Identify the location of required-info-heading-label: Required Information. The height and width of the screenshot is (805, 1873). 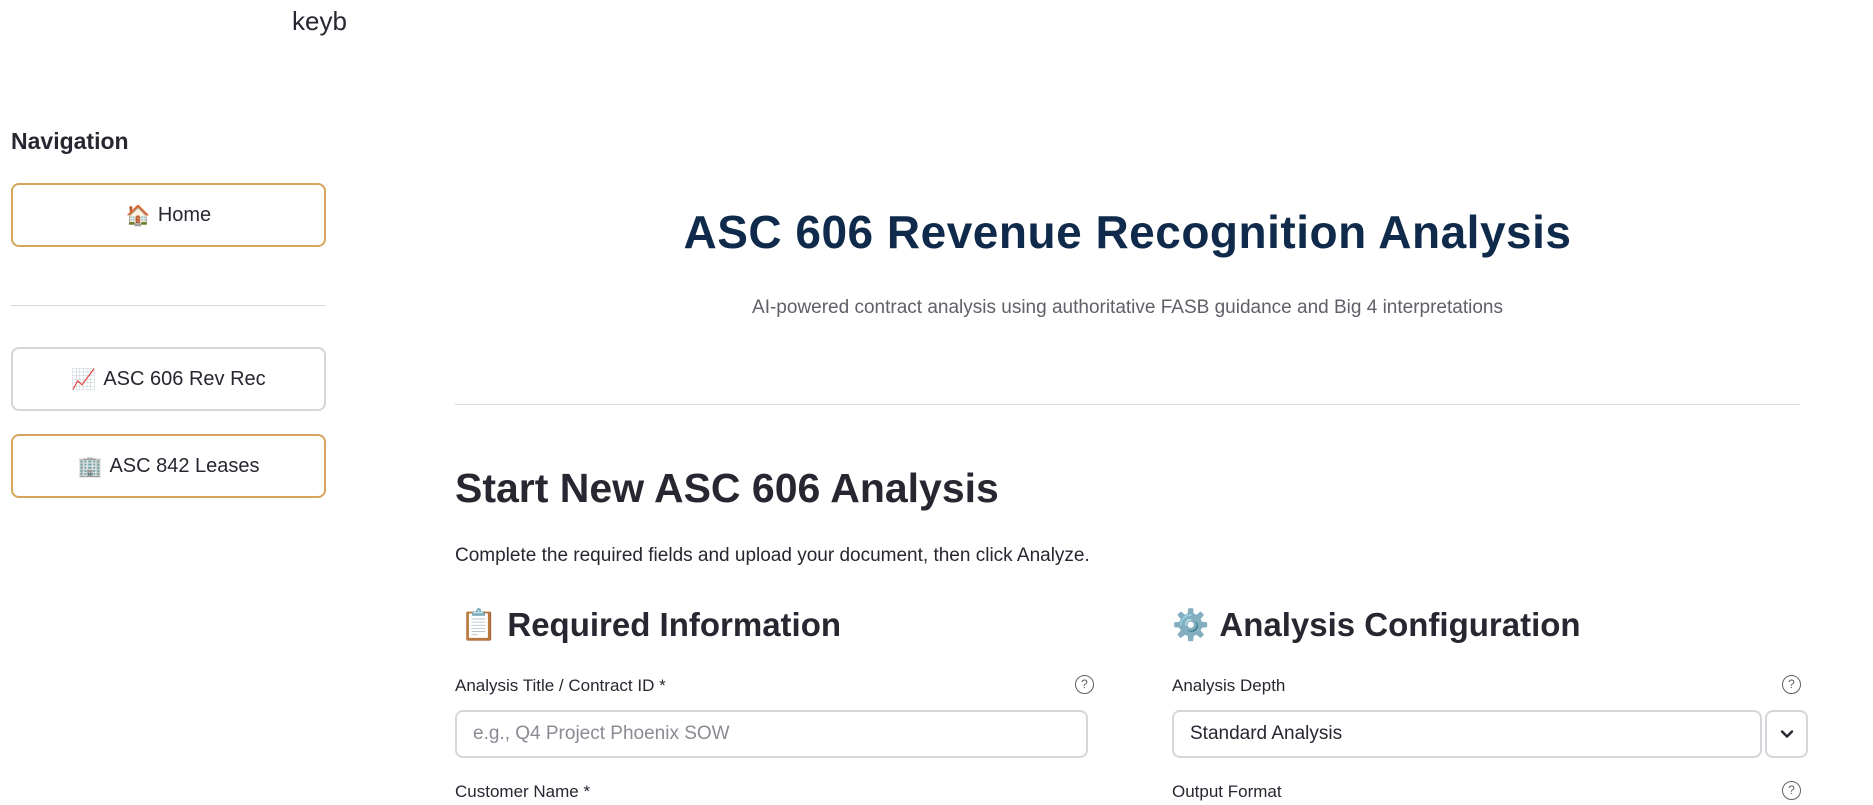
(674, 624).